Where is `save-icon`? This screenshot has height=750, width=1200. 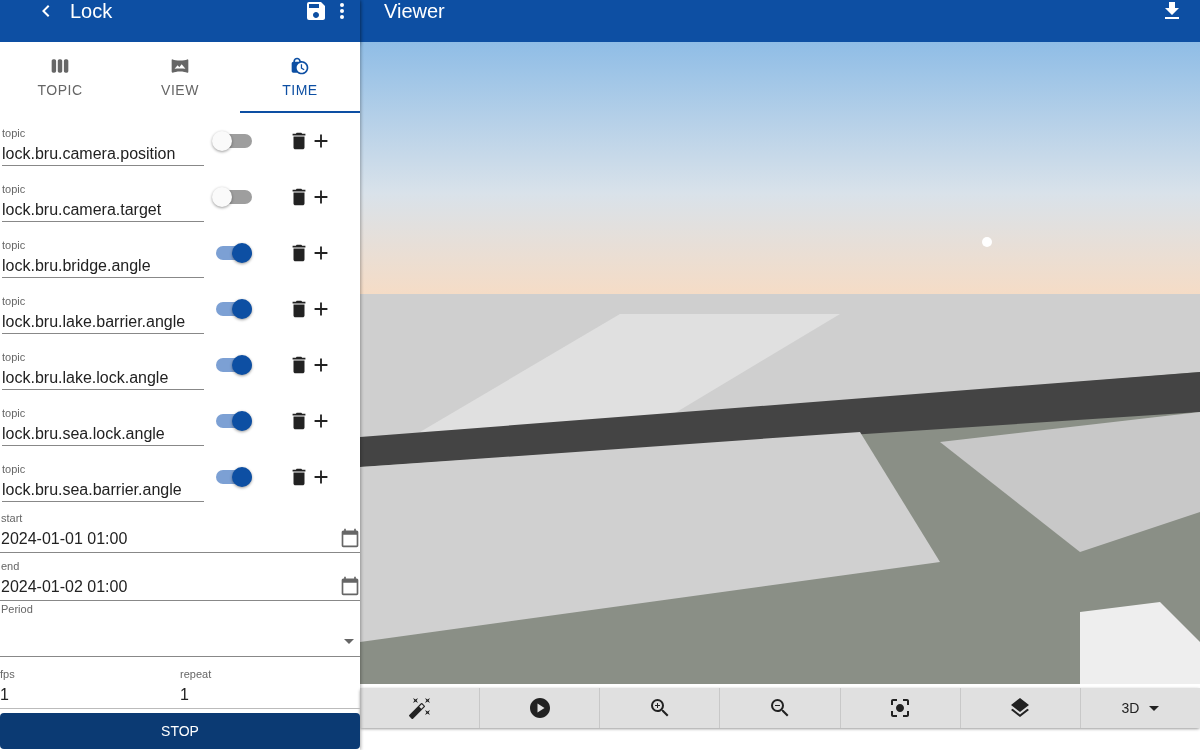 save-icon is located at coordinates (316, 11).